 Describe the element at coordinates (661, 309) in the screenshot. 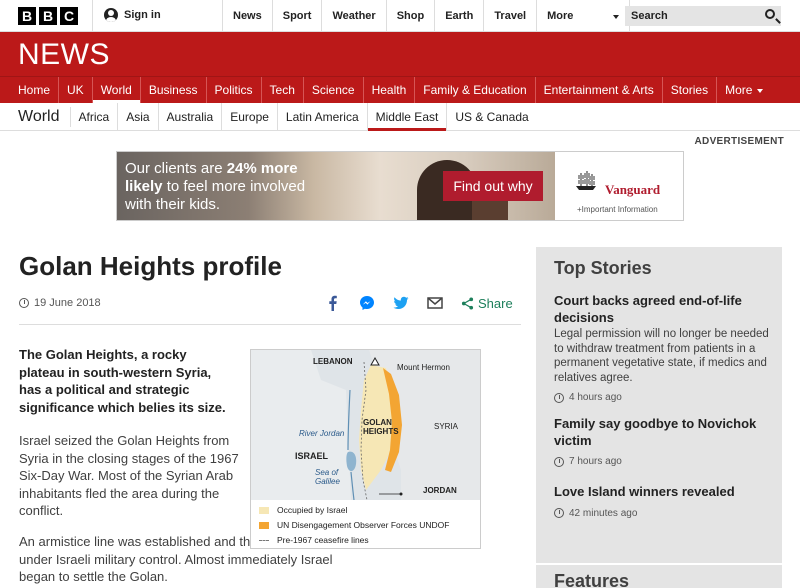

I see `top-story-title: Court backs agreed end-of-life decisions` at that location.